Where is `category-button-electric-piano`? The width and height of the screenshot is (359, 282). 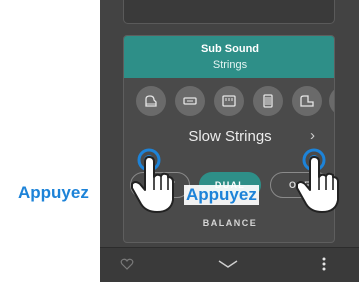 category-button-electric-piano is located at coordinates (190, 101).